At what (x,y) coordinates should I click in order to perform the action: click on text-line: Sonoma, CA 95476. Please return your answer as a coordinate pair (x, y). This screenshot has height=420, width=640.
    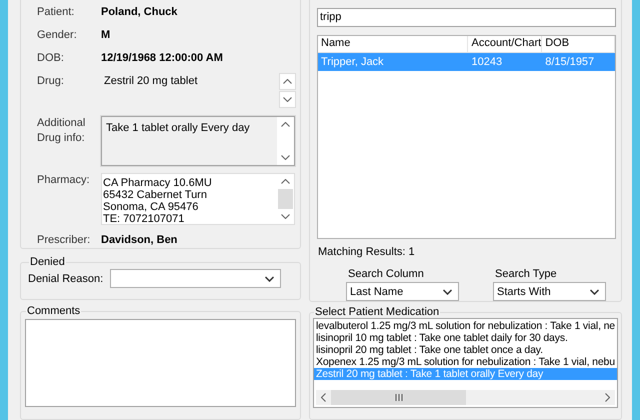
    Looking at the image, I should click on (151, 207).